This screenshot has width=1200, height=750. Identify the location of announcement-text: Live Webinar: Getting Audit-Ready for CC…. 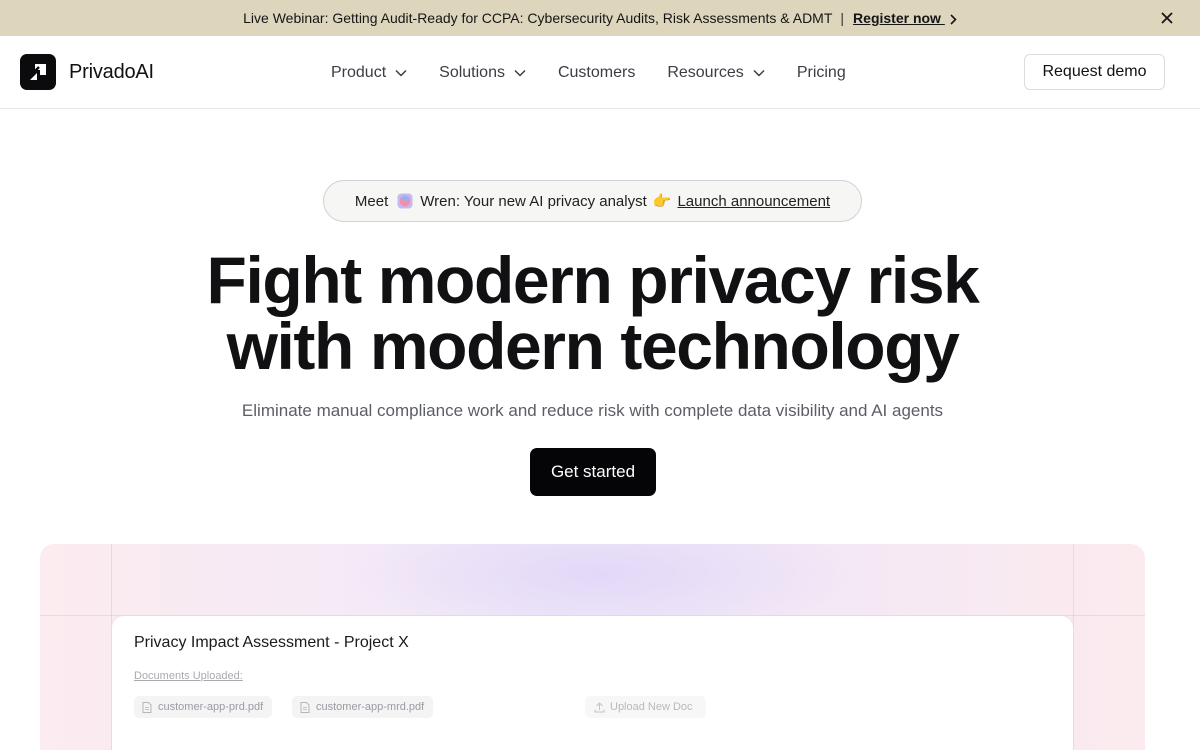
(538, 18).